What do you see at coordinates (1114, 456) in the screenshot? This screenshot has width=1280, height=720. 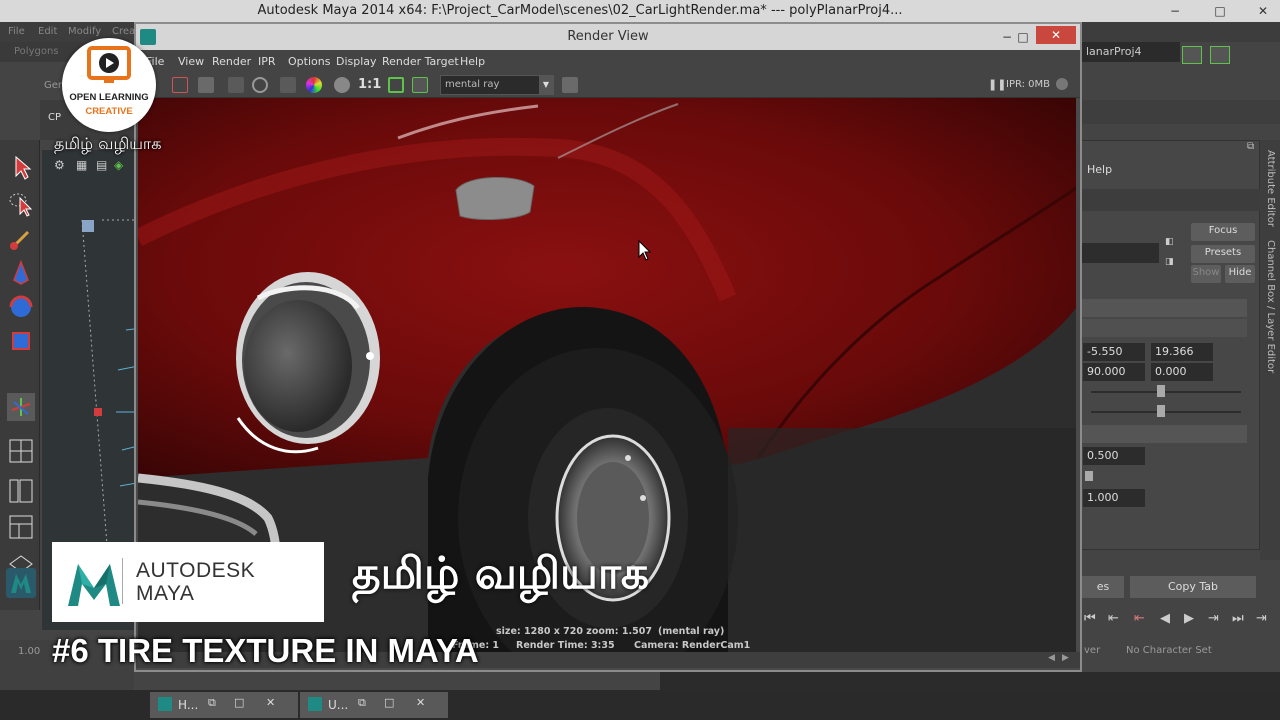 I see `uv-value-field: 0.500` at bounding box center [1114, 456].